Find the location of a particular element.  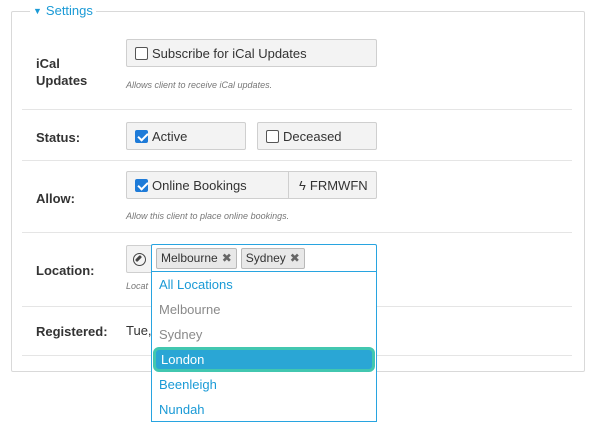

location-option: Sydney is located at coordinates (264, 334).